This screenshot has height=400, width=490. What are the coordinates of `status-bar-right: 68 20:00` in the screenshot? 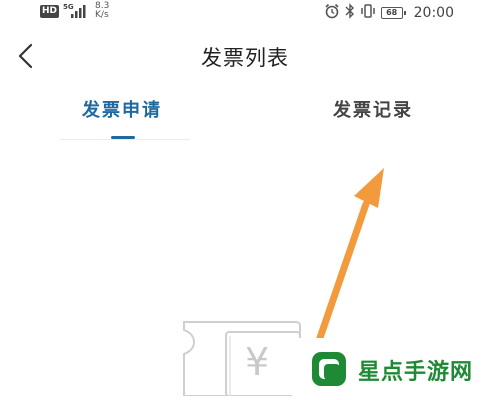 It's located at (389, 13).